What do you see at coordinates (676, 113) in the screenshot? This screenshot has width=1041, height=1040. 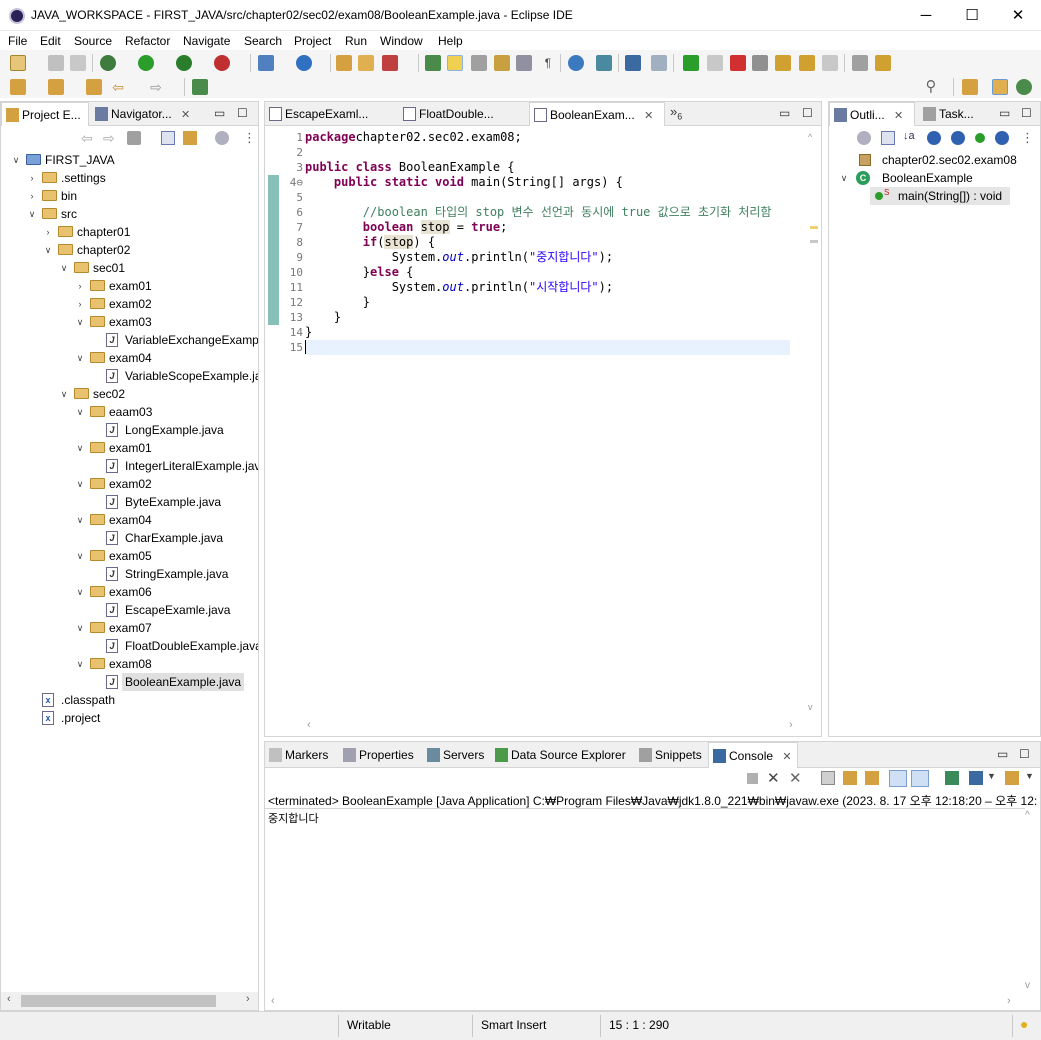 I see `tab-overflow-button: »6` at bounding box center [676, 113].